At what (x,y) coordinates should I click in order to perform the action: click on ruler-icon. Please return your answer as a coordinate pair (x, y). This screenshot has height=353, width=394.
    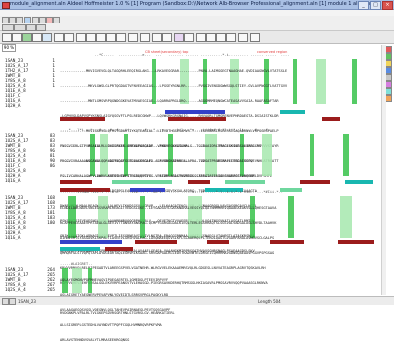
    Looking at the image, I should click on (145, 37).